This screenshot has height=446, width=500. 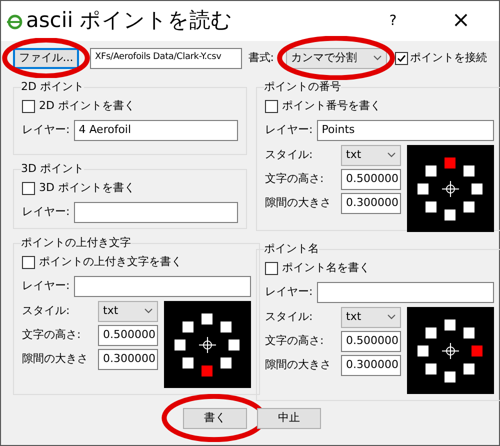 What do you see at coordinates (87, 106) in the screenshot?
I see `checkbox-label: 2D ポイントを書く` at bounding box center [87, 106].